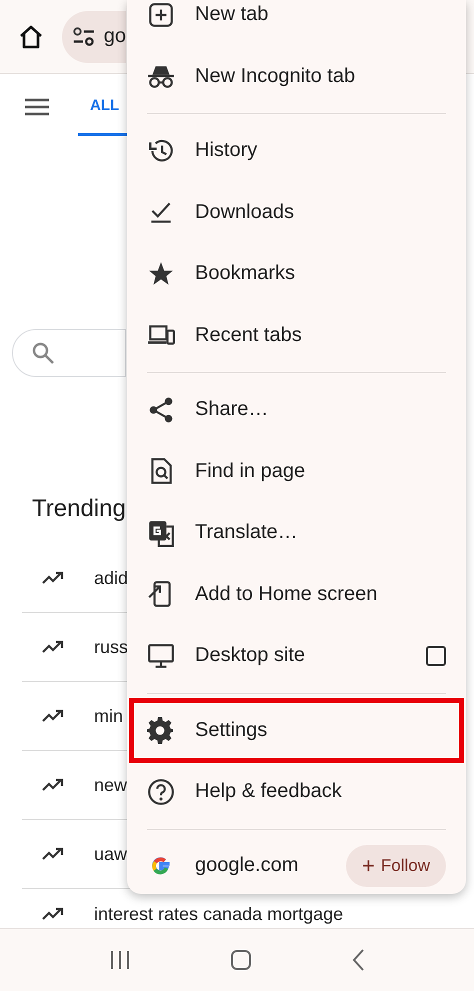 The image size is (474, 991). Describe the element at coordinates (120, 960) in the screenshot. I see `recent-apps-icon` at that location.